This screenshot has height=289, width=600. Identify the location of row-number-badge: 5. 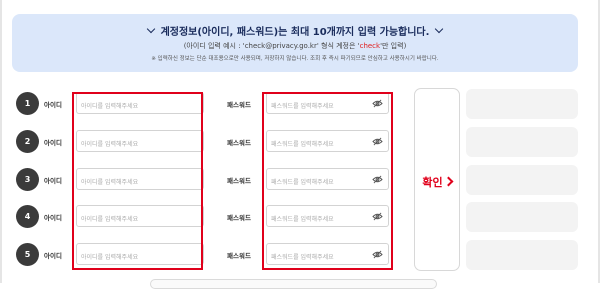
(27, 254).